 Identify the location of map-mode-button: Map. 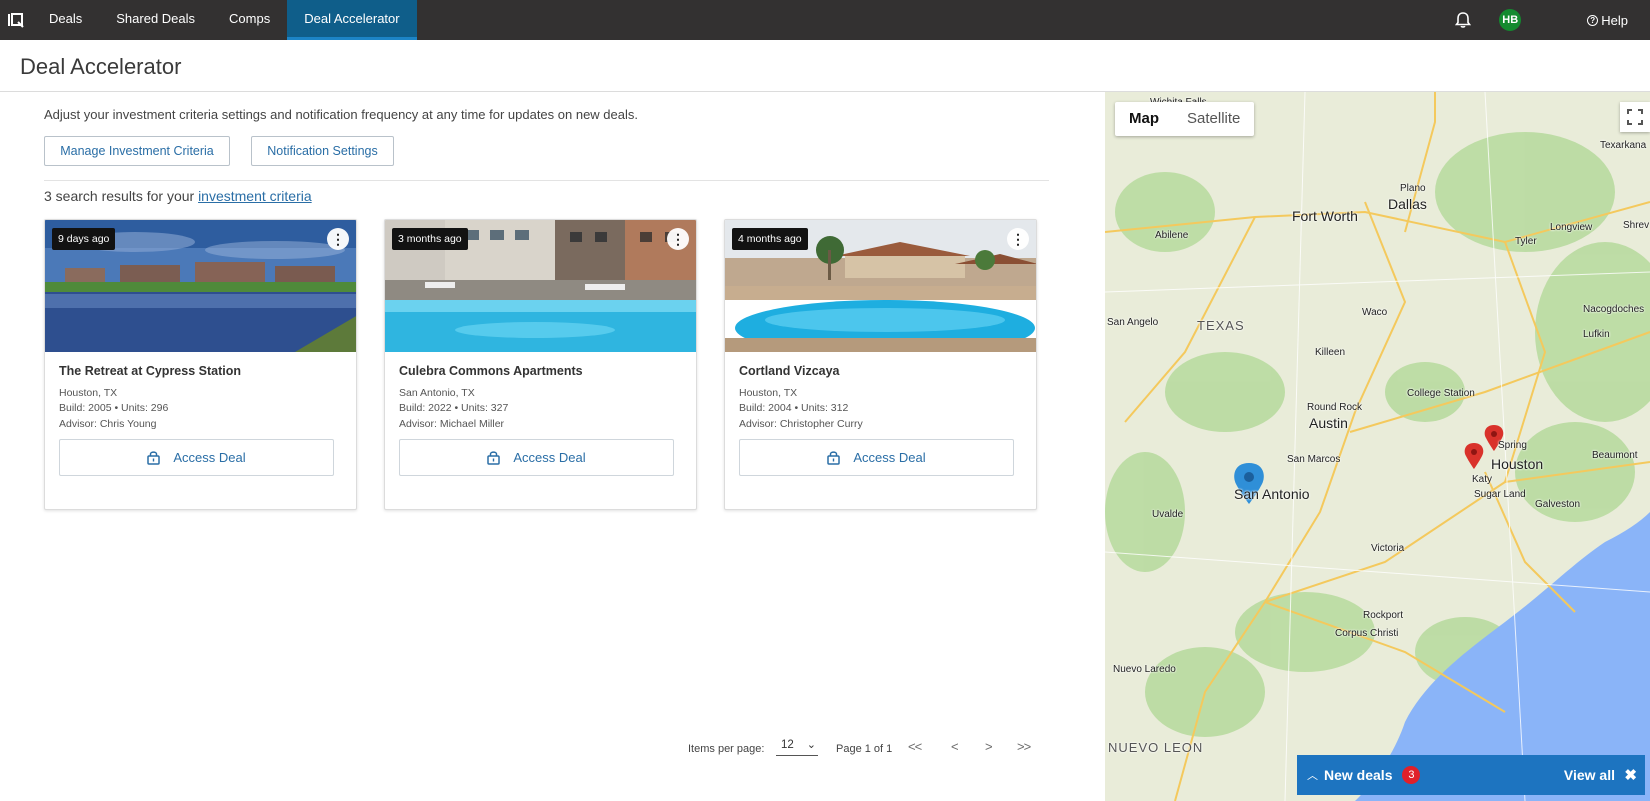
(1144, 119).